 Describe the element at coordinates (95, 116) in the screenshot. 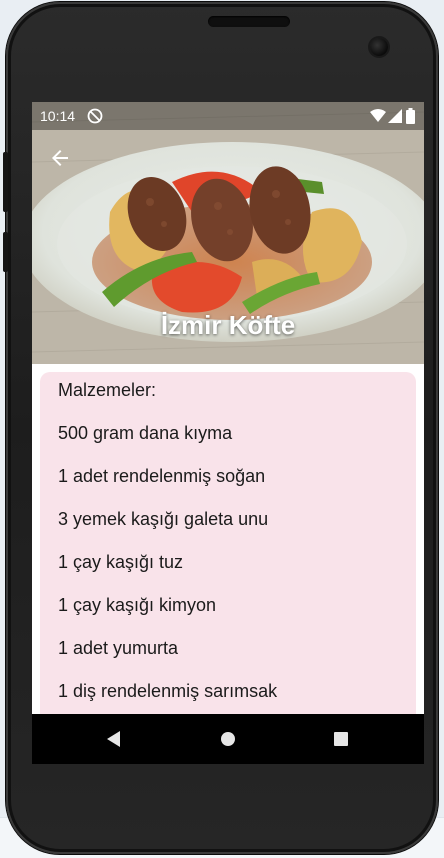

I see `do-not-disturb-icon` at that location.